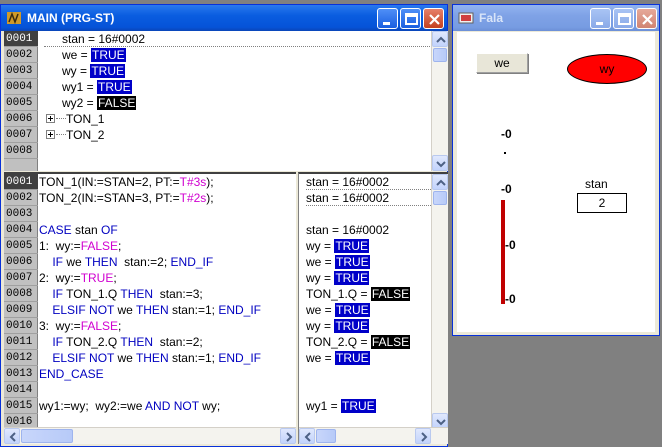  Describe the element at coordinates (94, 71) in the screenshot. I see `declaration-line: wy = TRUE` at that location.